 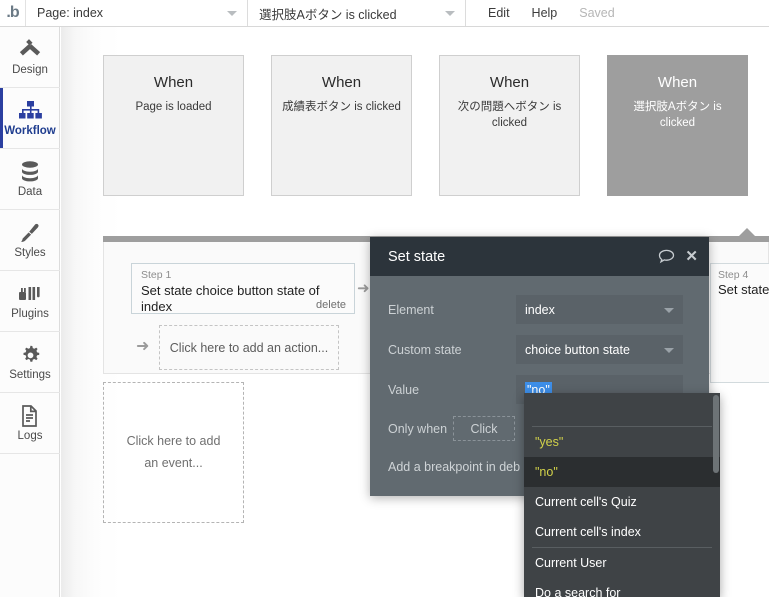 I want to click on add-breakpoint-label: Add a breakpoint in deb, so click(x=454, y=467).